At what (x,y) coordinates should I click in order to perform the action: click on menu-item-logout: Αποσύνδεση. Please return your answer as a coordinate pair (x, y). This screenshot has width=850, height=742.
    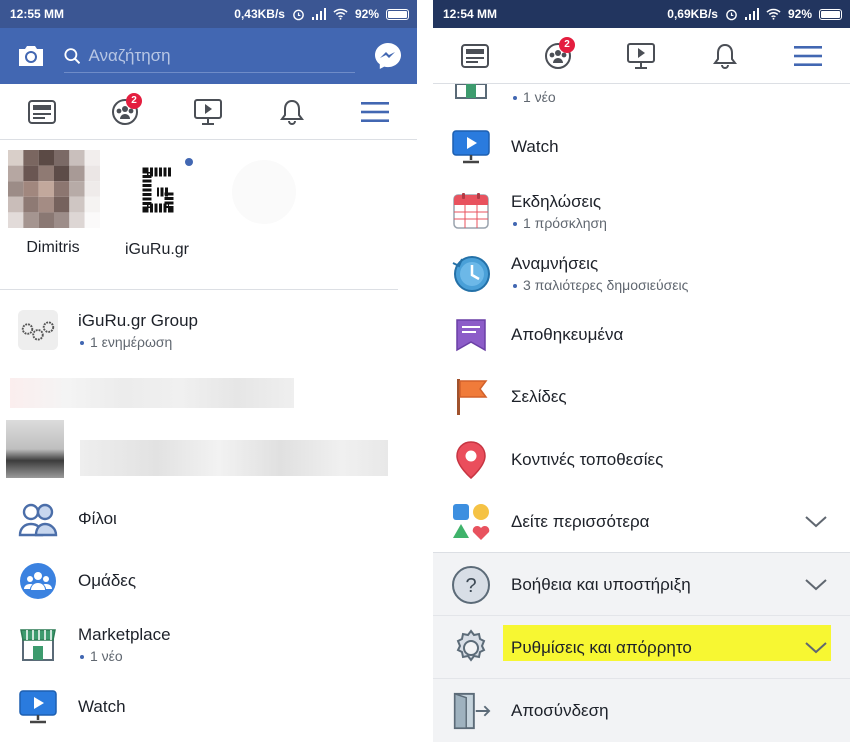
    Looking at the image, I should click on (641, 711).